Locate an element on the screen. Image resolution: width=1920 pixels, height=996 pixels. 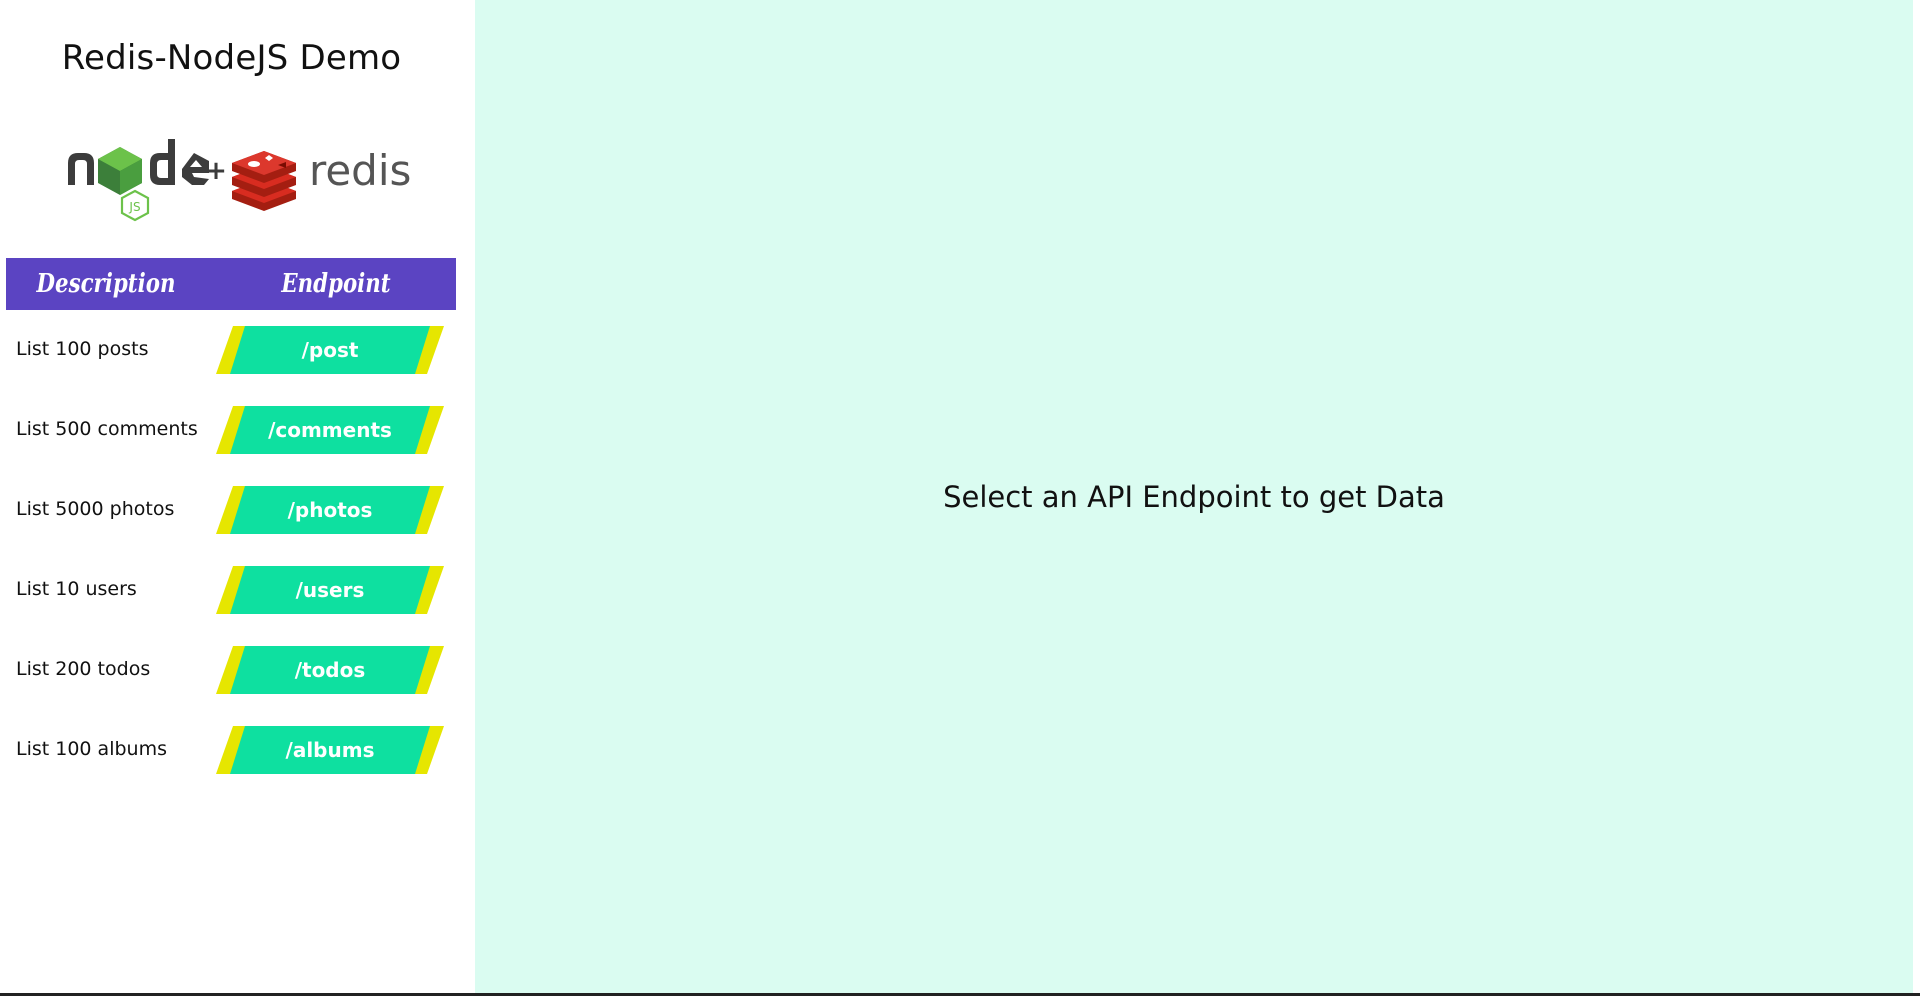
row-description: List 500 comments is located at coordinates (107, 429).